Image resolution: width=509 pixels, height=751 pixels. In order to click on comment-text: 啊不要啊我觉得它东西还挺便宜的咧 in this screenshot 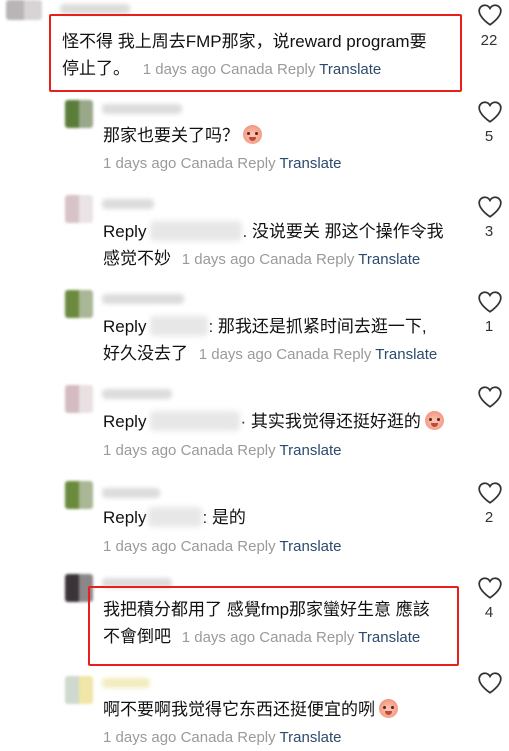, I will do `click(250, 709)`.